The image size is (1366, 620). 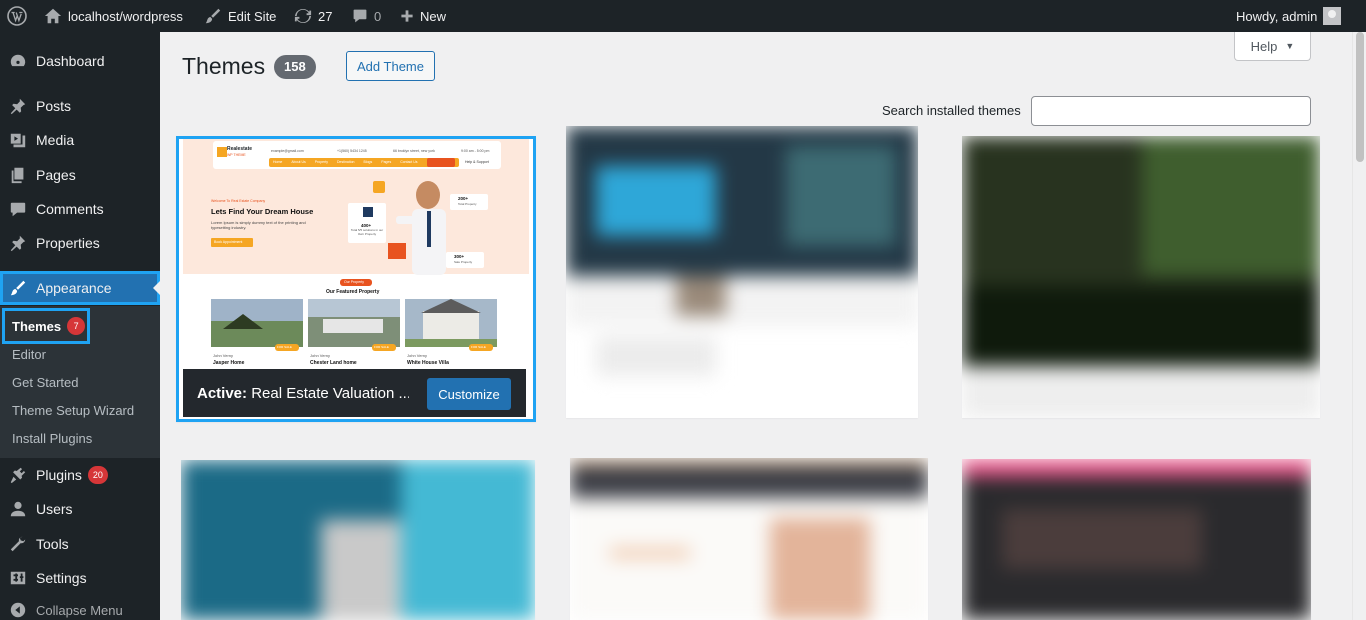 I want to click on preview-nav-item: Pages, so click(x=386, y=162).